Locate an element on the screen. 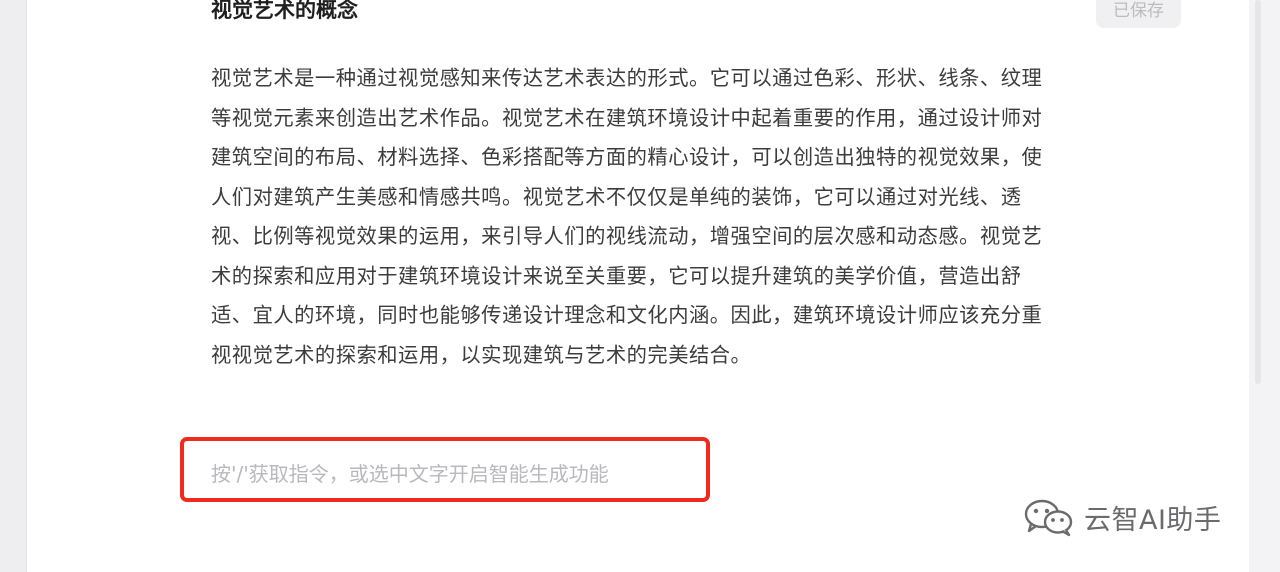 The height and width of the screenshot is (572, 1280). save-status-badge: 已保存 is located at coordinates (1138, 14).